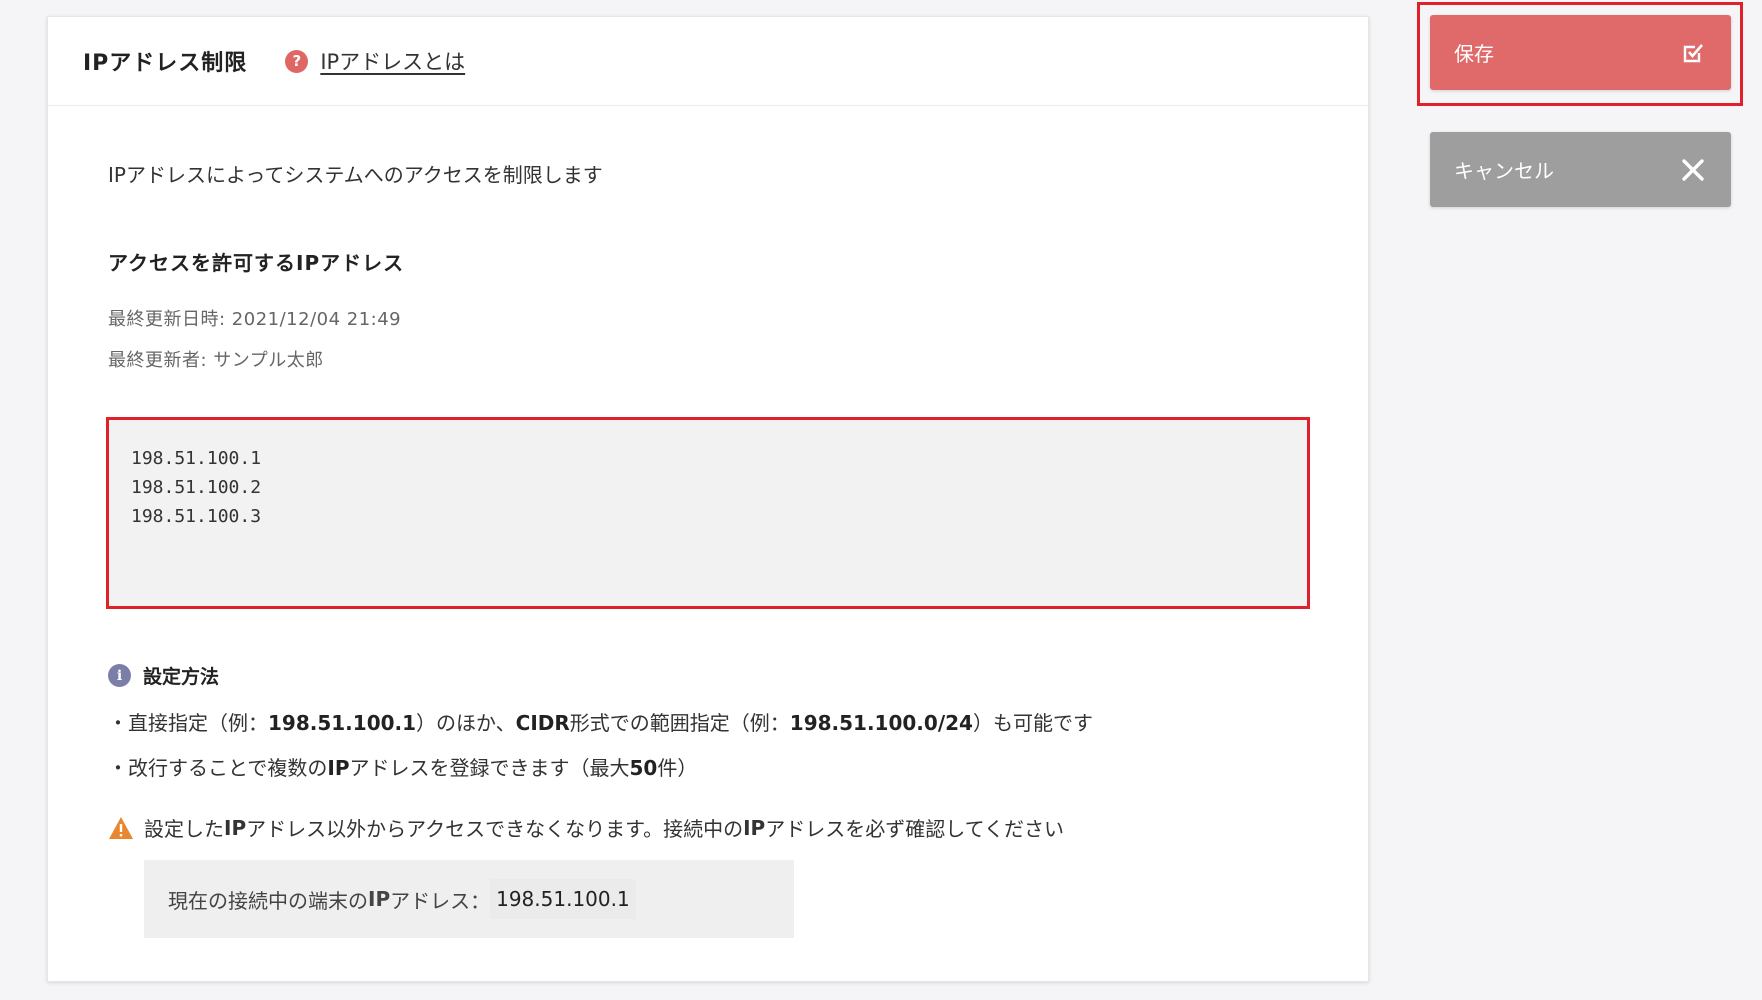 This screenshot has width=1762, height=1000. Describe the element at coordinates (165, 63) in the screenshot. I see `page-title: IPアドレス制限` at that location.